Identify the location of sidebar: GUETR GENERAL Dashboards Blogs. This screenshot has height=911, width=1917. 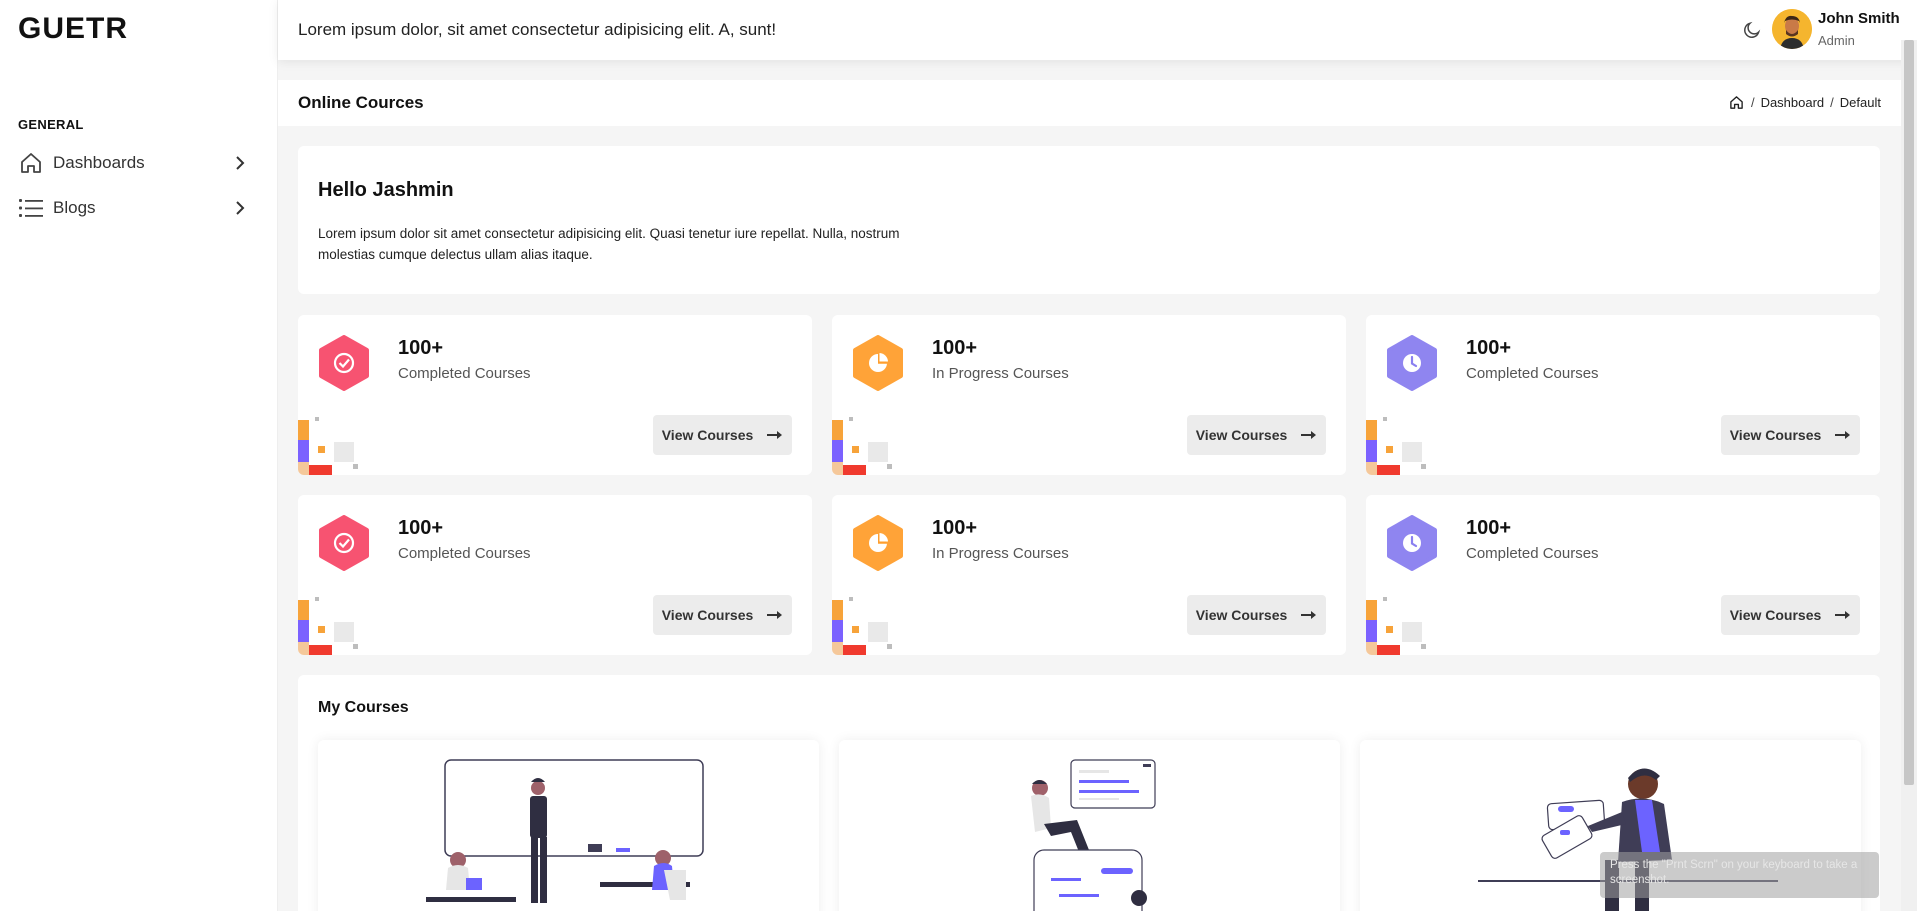
(139, 455).